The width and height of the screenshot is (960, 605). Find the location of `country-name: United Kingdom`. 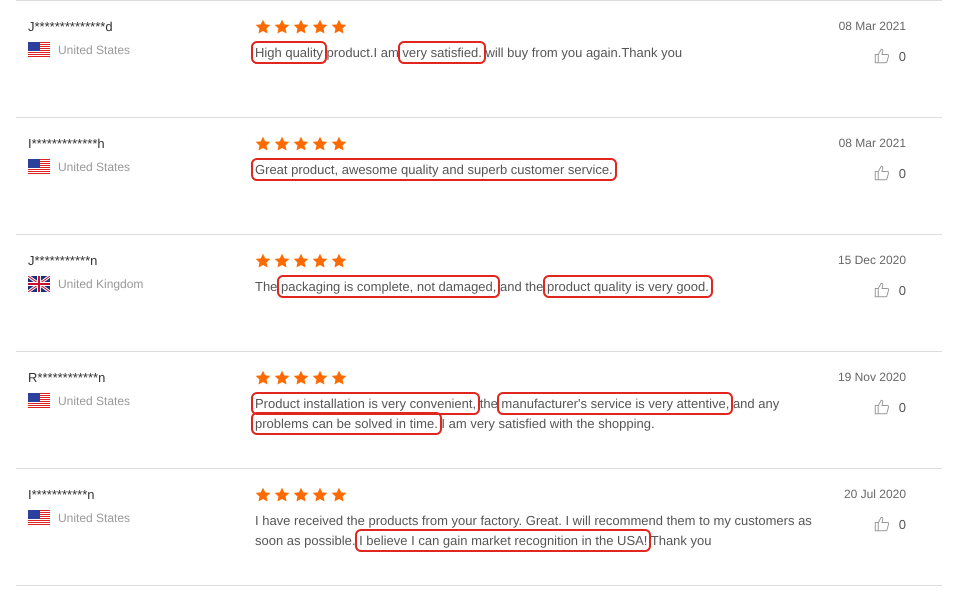

country-name: United Kingdom is located at coordinates (101, 284).